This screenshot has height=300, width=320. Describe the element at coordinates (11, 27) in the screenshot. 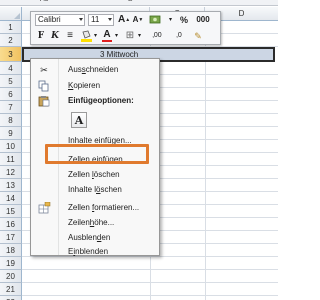

I see `row-header: 1` at that location.